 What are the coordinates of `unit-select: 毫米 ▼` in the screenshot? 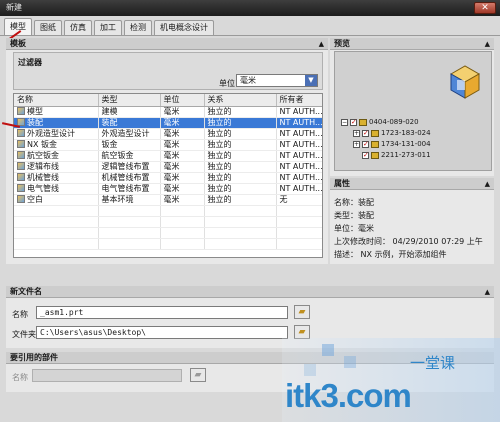 It's located at (277, 80).